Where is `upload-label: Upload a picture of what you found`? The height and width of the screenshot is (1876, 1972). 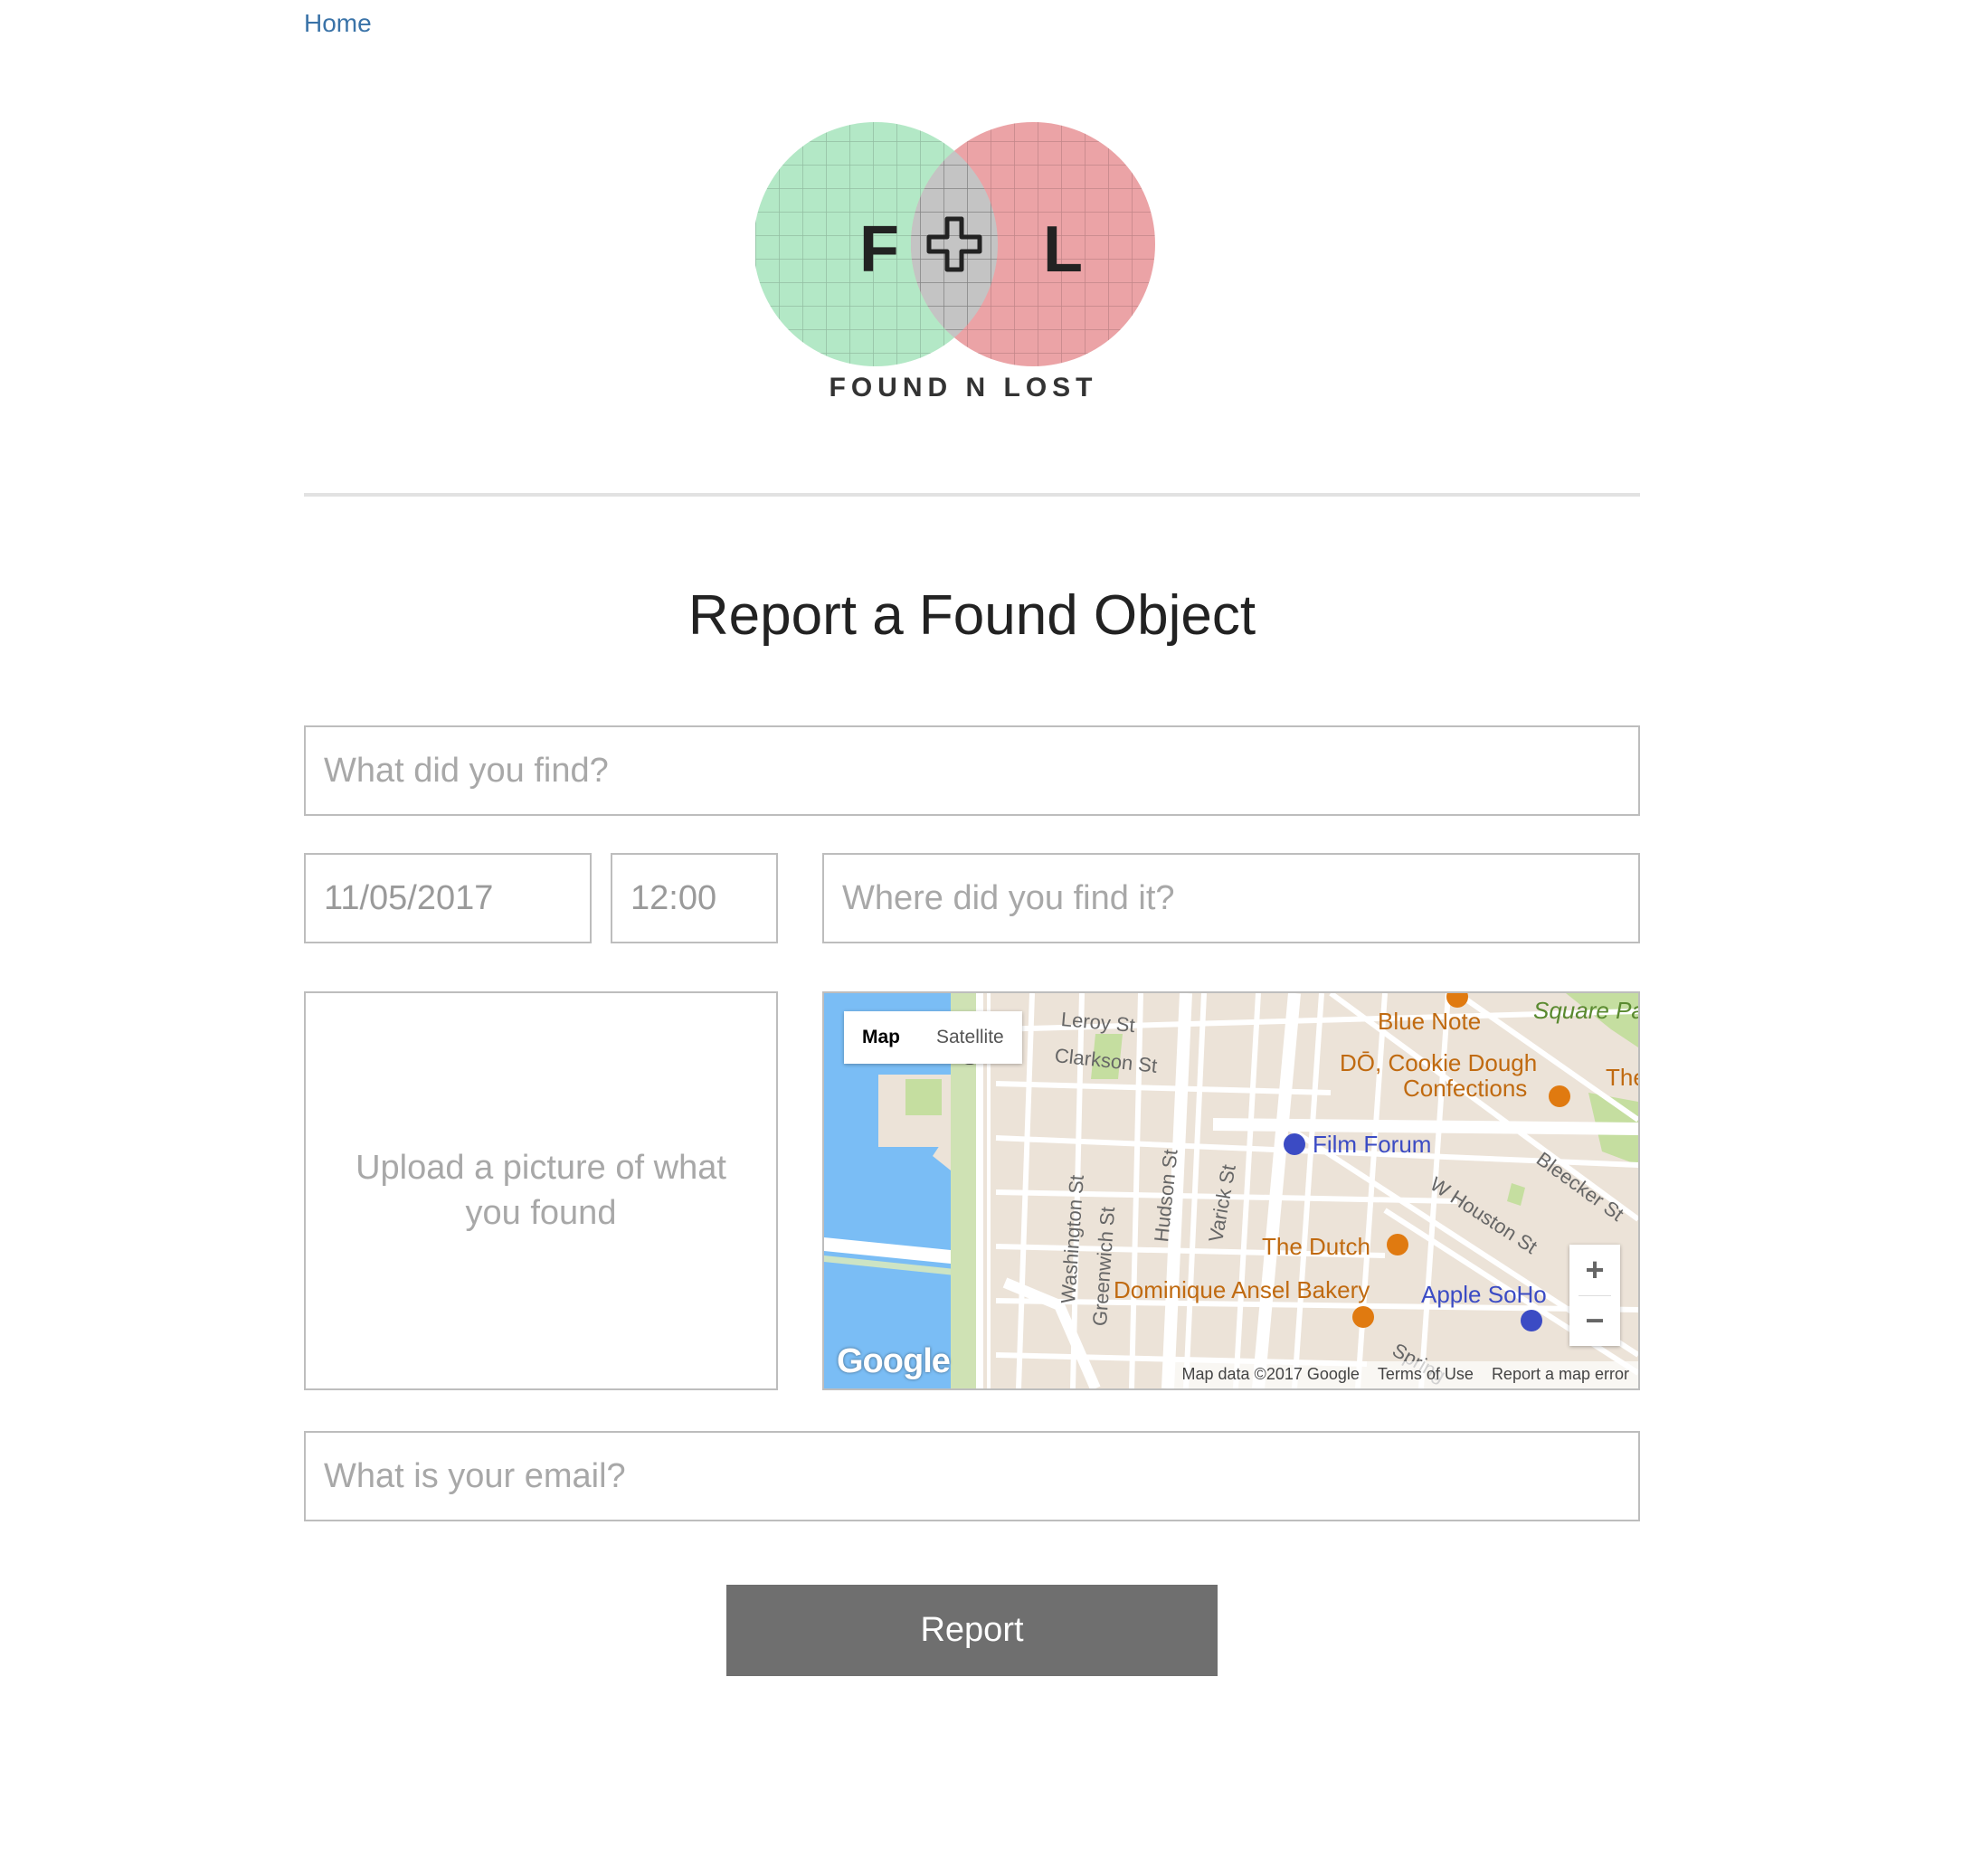
upload-label: Upload a picture of what you found is located at coordinates (541, 1190).